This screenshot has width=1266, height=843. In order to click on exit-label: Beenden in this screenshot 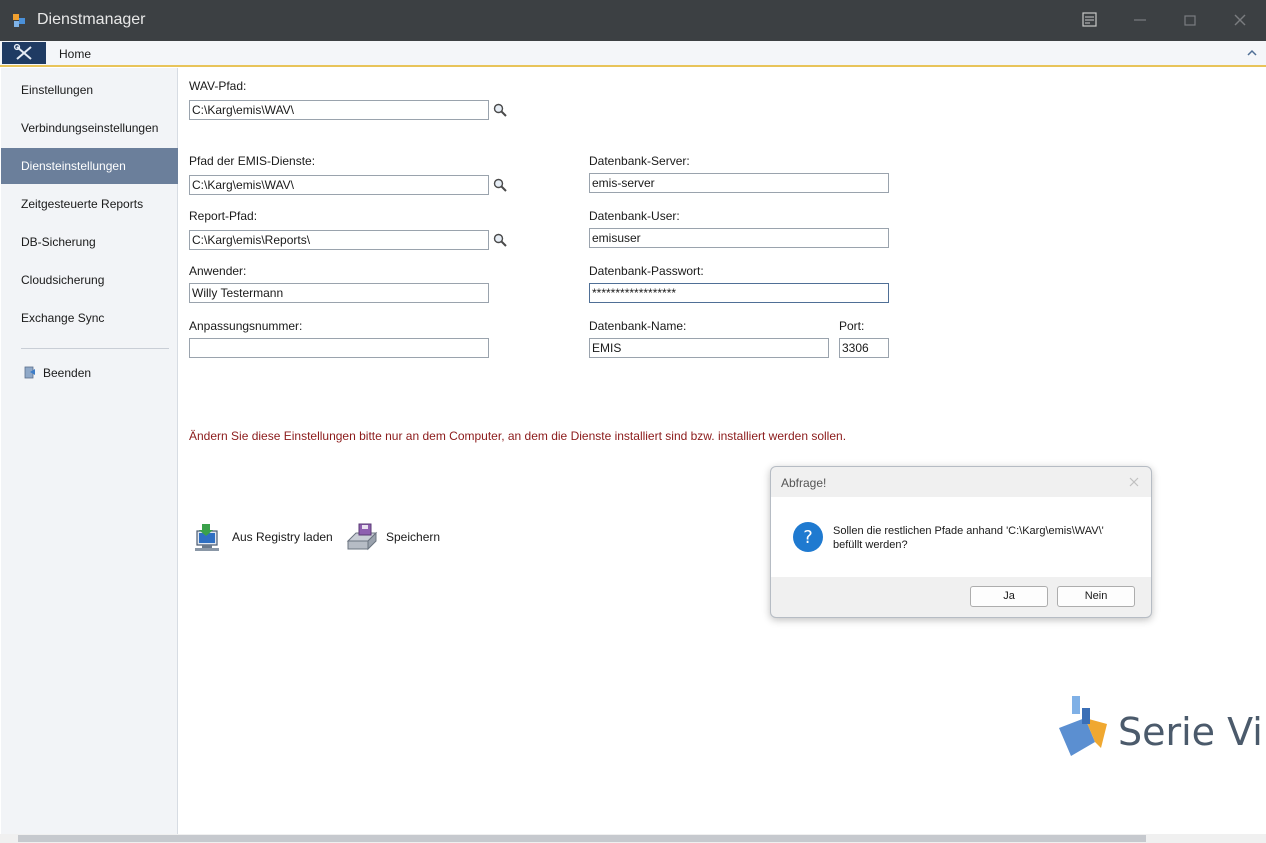, I will do `click(67, 373)`.